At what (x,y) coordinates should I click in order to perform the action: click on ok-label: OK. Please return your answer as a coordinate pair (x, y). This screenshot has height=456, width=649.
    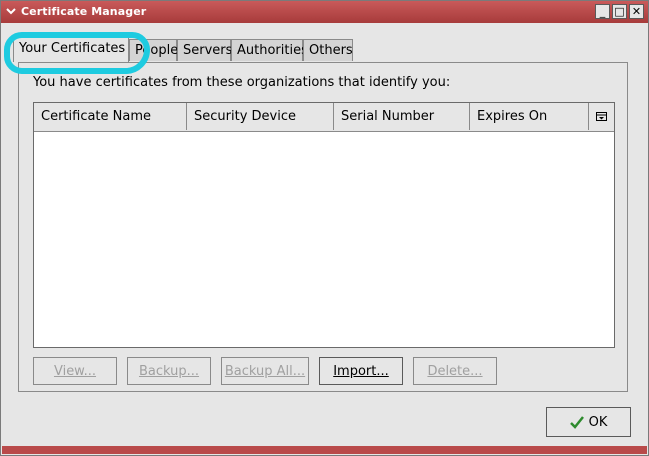
    Looking at the image, I should click on (598, 422).